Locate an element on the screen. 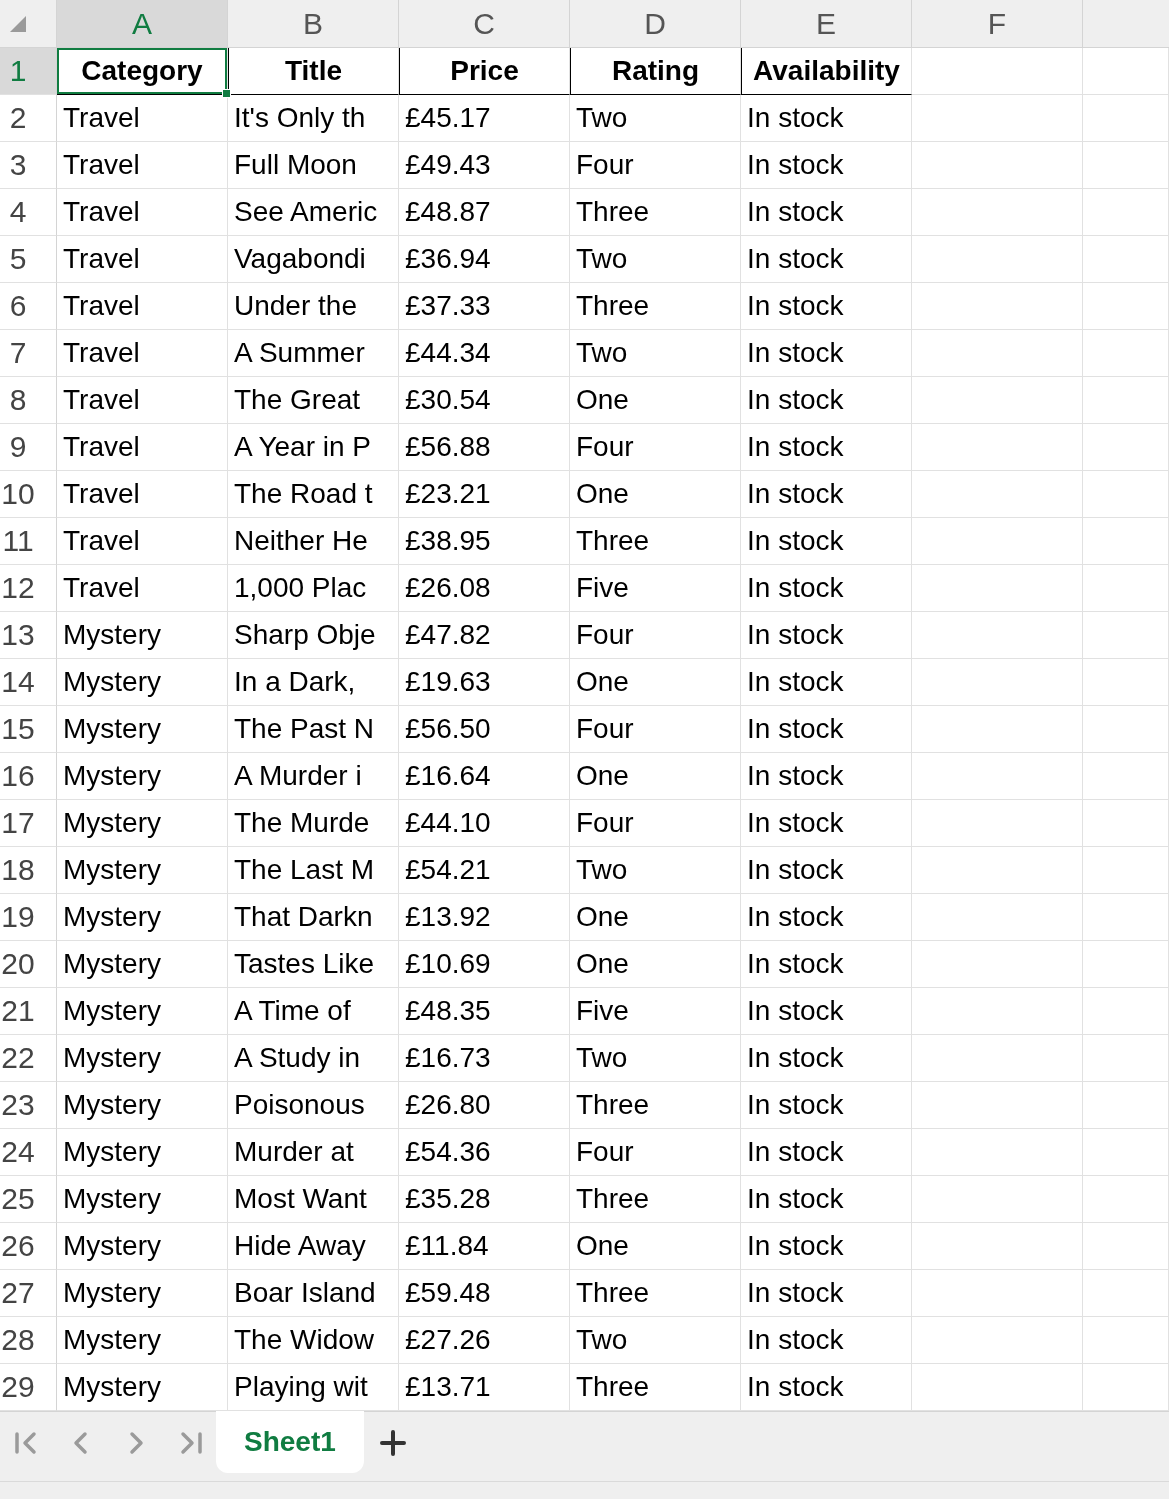 Image resolution: width=1169 pixels, height=1499 pixels. row-header: 3 is located at coordinates (28, 165).